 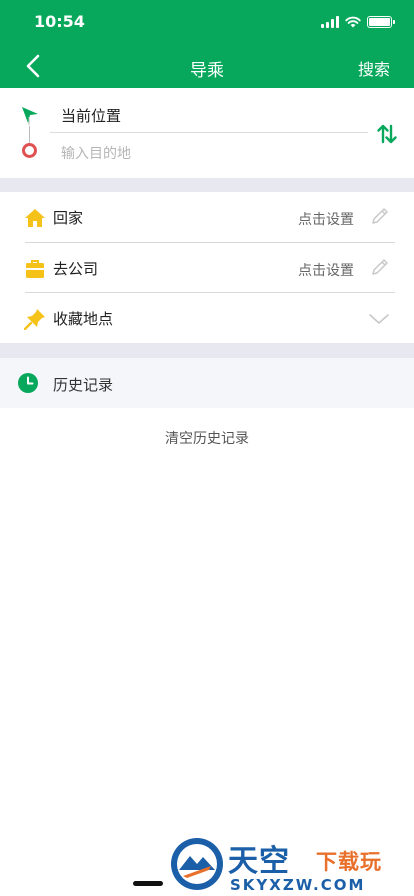 I want to click on destination-marker-icon, so click(x=29, y=150).